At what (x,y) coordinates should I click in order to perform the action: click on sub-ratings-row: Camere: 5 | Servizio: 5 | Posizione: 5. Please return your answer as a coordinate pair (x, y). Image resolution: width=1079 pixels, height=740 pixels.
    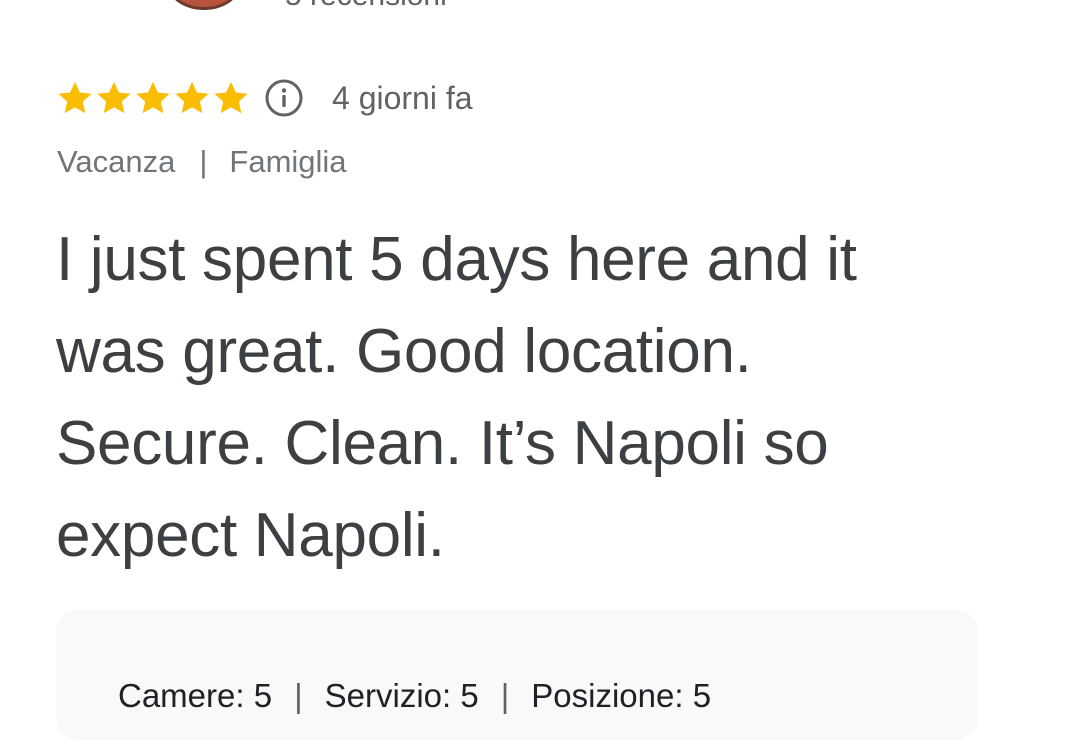
    Looking at the image, I should click on (414, 696).